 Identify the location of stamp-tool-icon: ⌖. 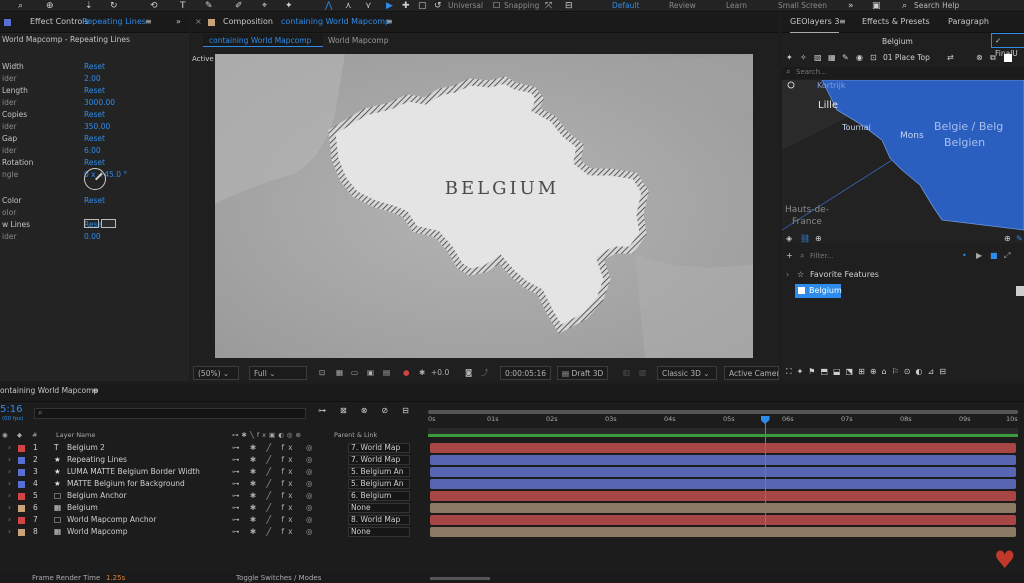
(264, 6).